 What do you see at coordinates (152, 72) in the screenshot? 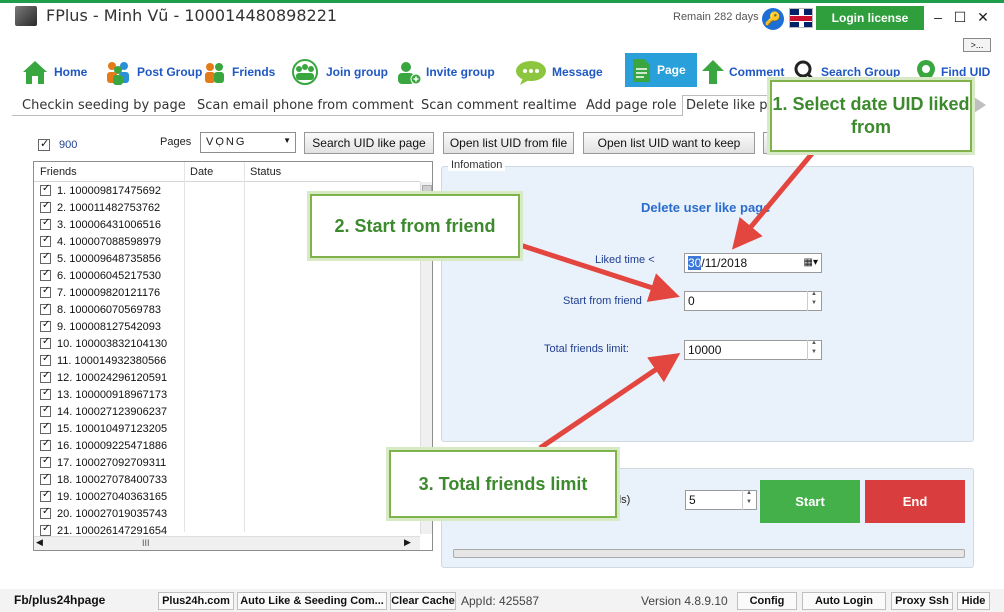
I see `nav-post-group: Post Group` at bounding box center [152, 72].